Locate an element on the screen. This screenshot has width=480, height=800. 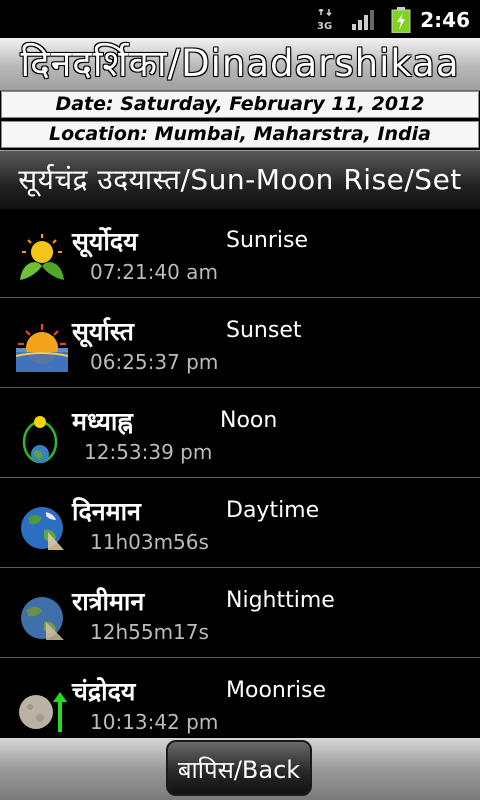
item-english-label: Moonrise is located at coordinates (276, 690).